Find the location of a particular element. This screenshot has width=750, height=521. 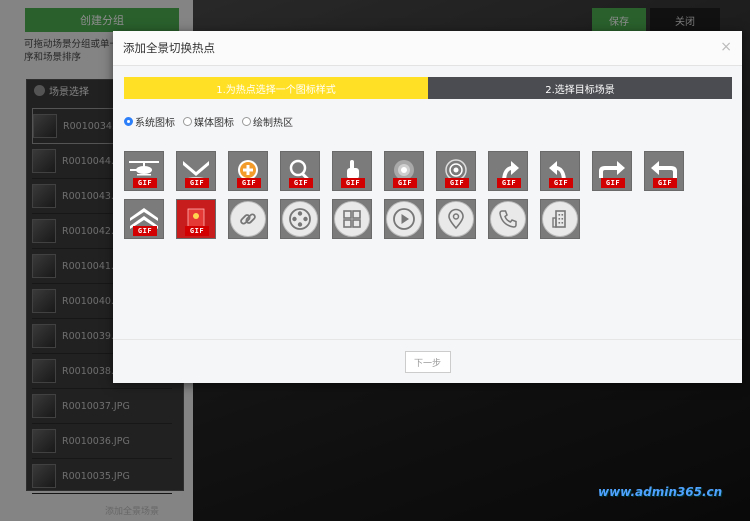

dialog-title: 添加全景切换热点 is located at coordinates (169, 48).